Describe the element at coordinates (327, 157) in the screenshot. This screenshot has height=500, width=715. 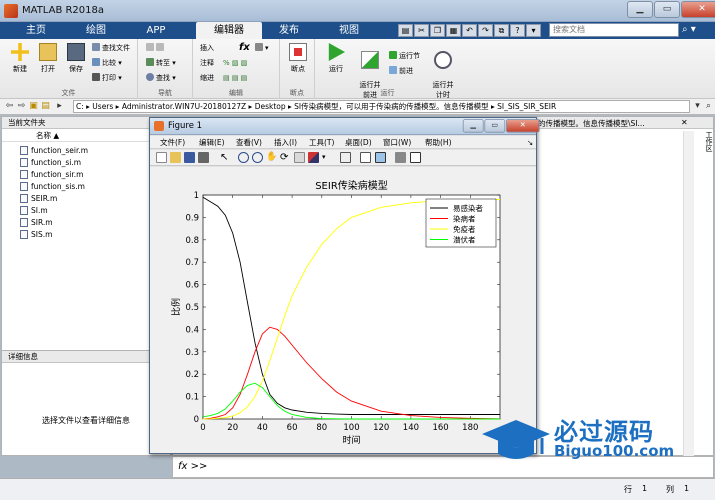
I see `brush-dropdown-icon: ▾` at that location.